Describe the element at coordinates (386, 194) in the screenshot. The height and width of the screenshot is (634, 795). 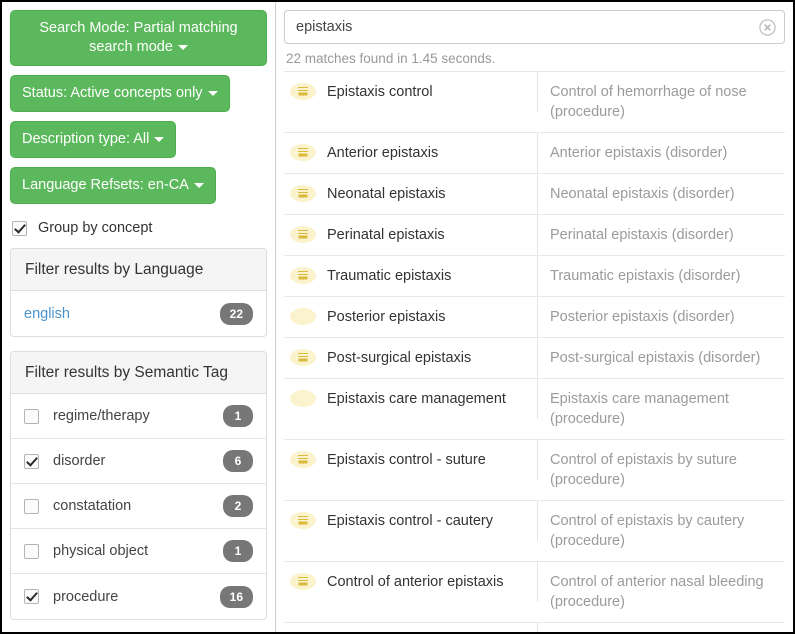
I see `result-term-label: Neonatal epistaxis` at that location.